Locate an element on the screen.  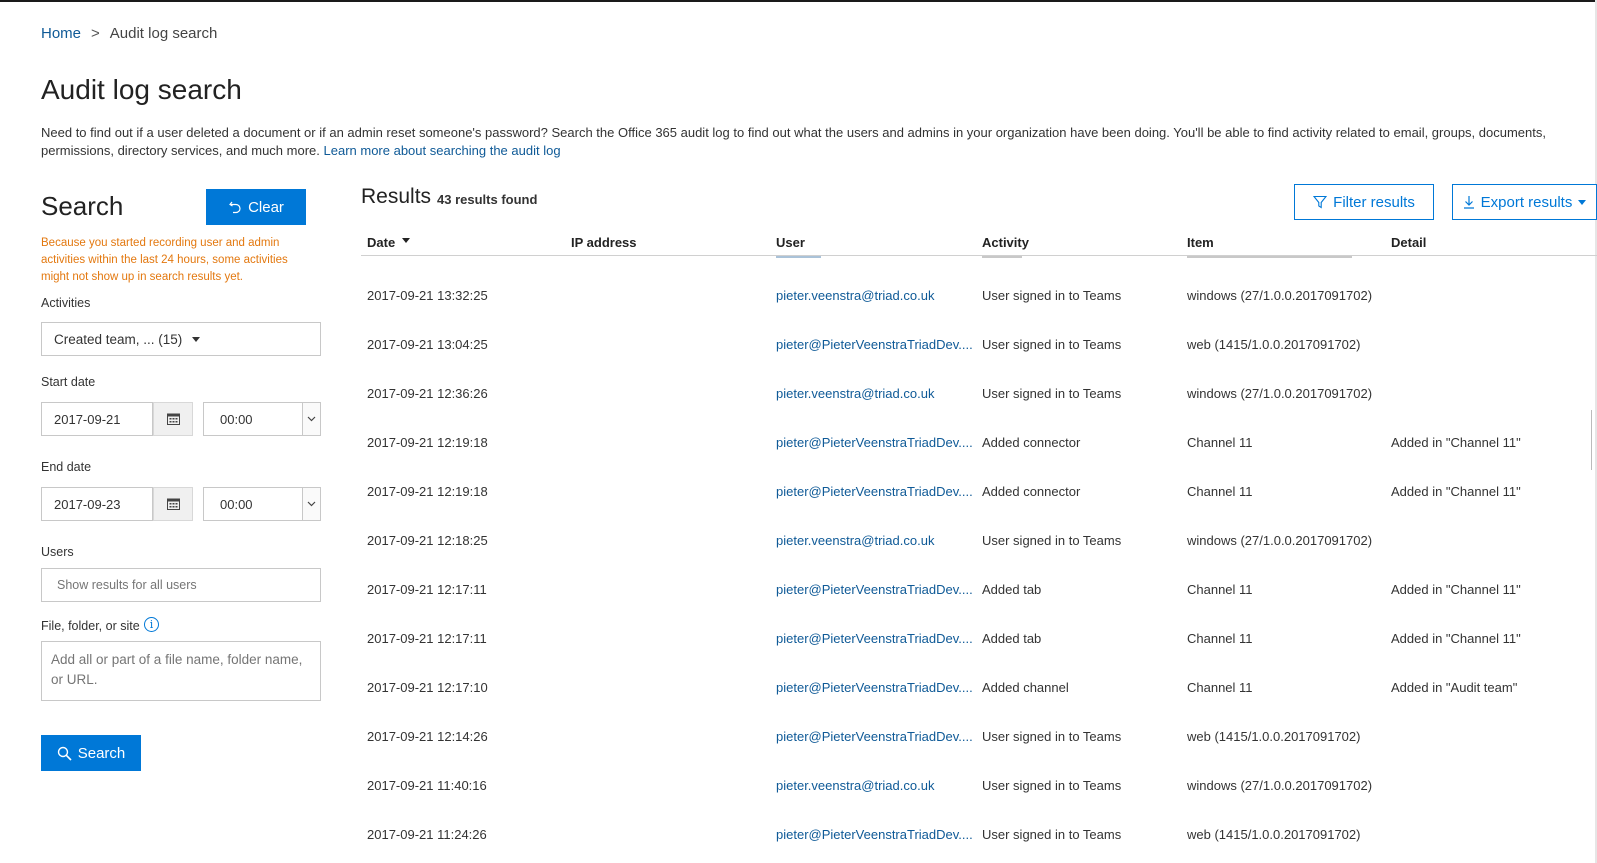
activities-dropdown: Created team, ... (15) is located at coordinates (181, 339).